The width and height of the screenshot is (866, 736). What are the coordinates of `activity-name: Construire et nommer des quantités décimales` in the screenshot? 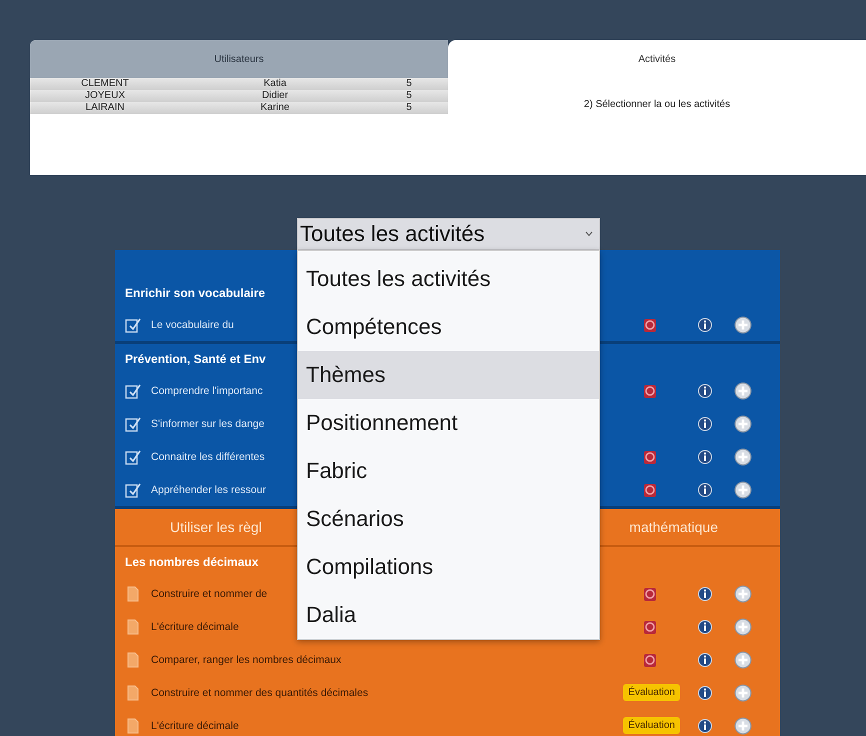 It's located at (377, 692).